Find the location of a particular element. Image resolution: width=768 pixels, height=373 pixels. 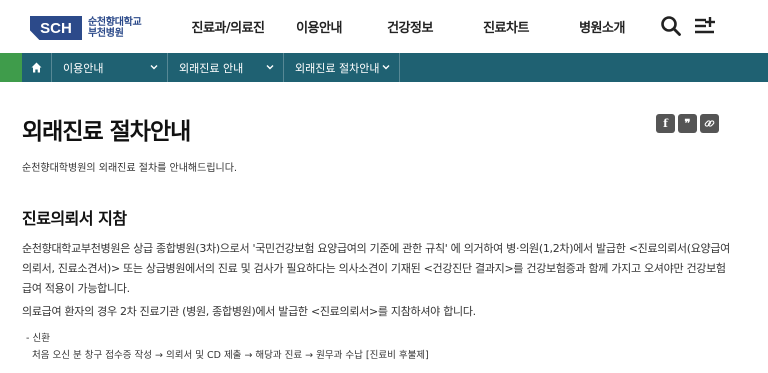

nav-hospital-intro: 병원소개 is located at coordinates (602, 26).